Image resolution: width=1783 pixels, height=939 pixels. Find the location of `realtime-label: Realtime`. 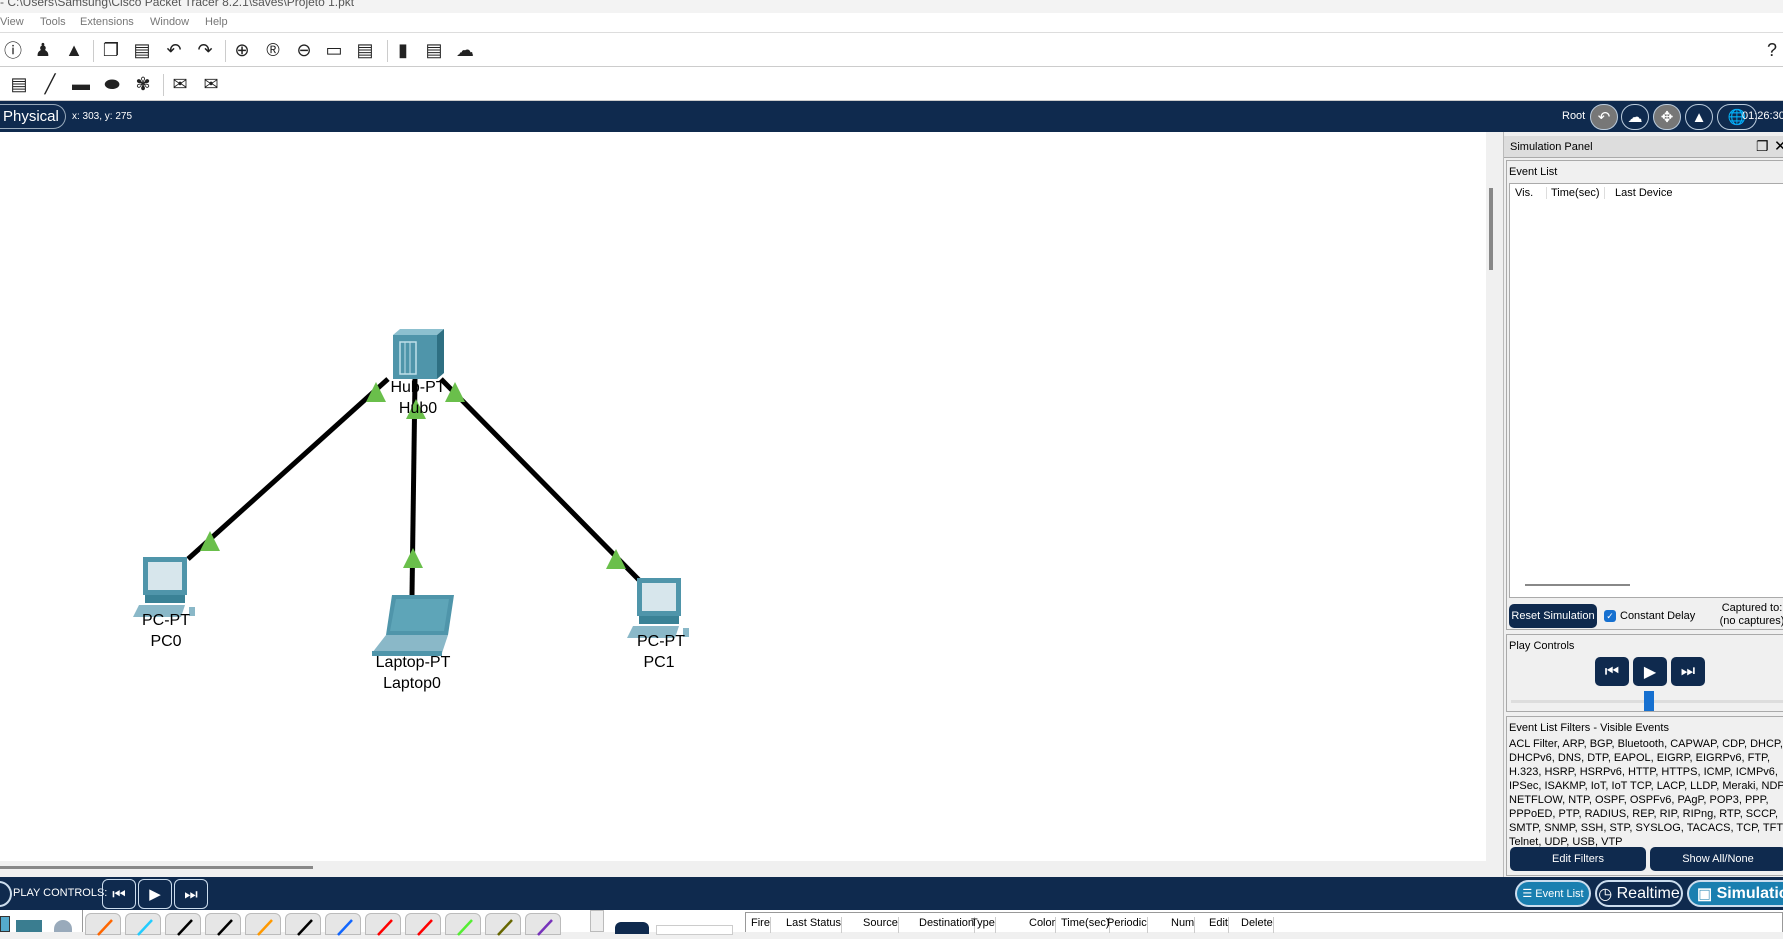

realtime-label: Realtime is located at coordinates (1648, 893).